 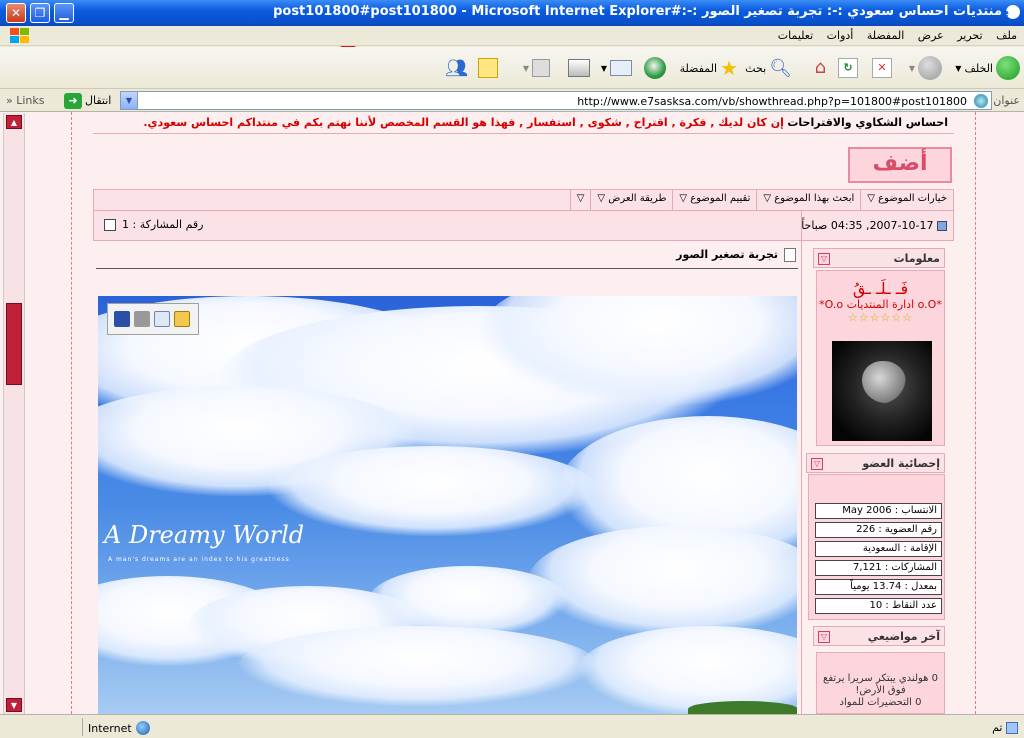 What do you see at coordinates (795, 35) in the screenshot?
I see `menu-help: تعليمات` at bounding box center [795, 35].